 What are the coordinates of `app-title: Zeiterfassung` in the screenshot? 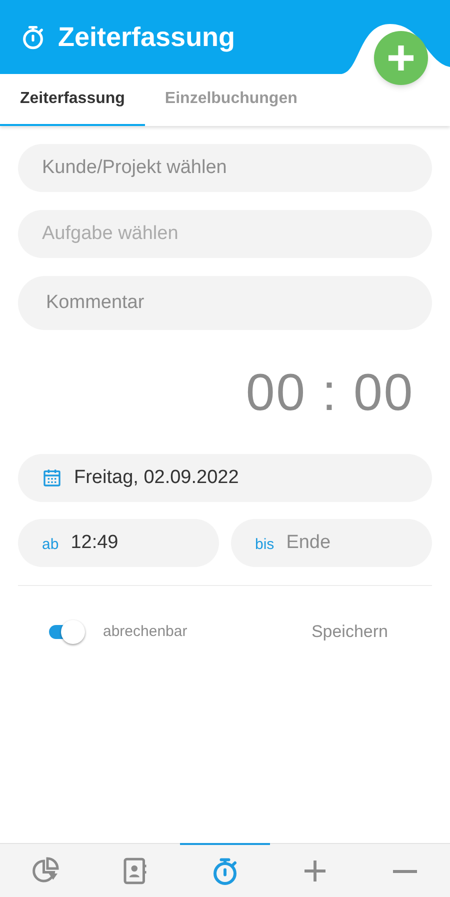 It's located at (147, 37).